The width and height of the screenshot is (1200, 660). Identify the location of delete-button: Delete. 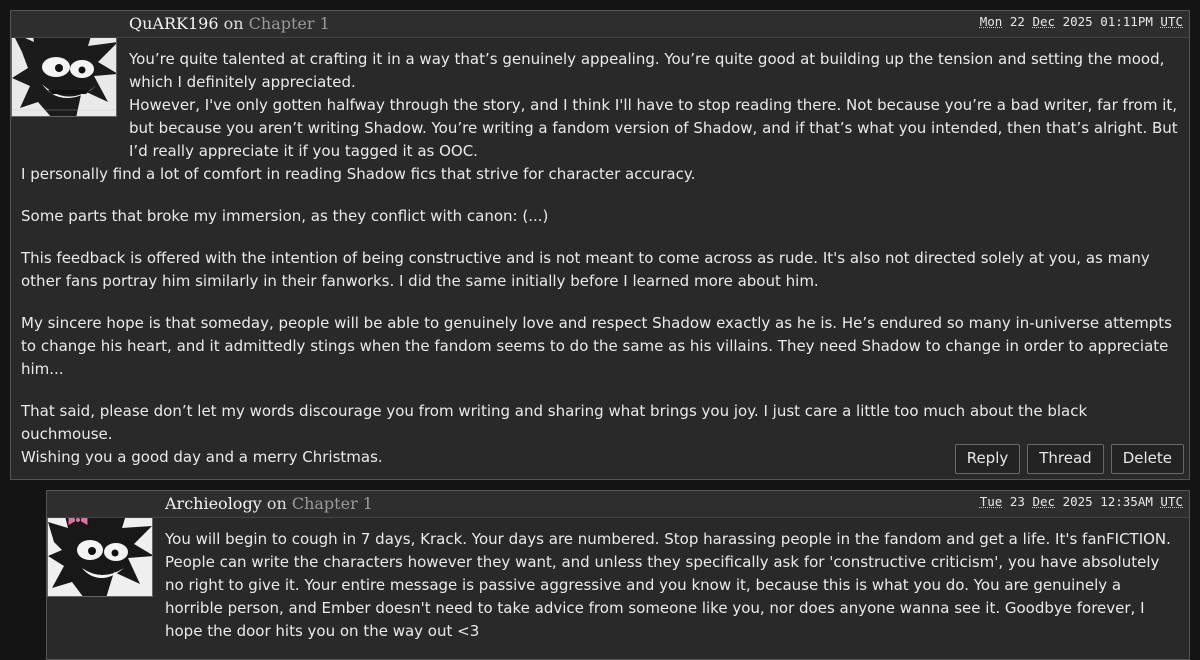
(1147, 459).